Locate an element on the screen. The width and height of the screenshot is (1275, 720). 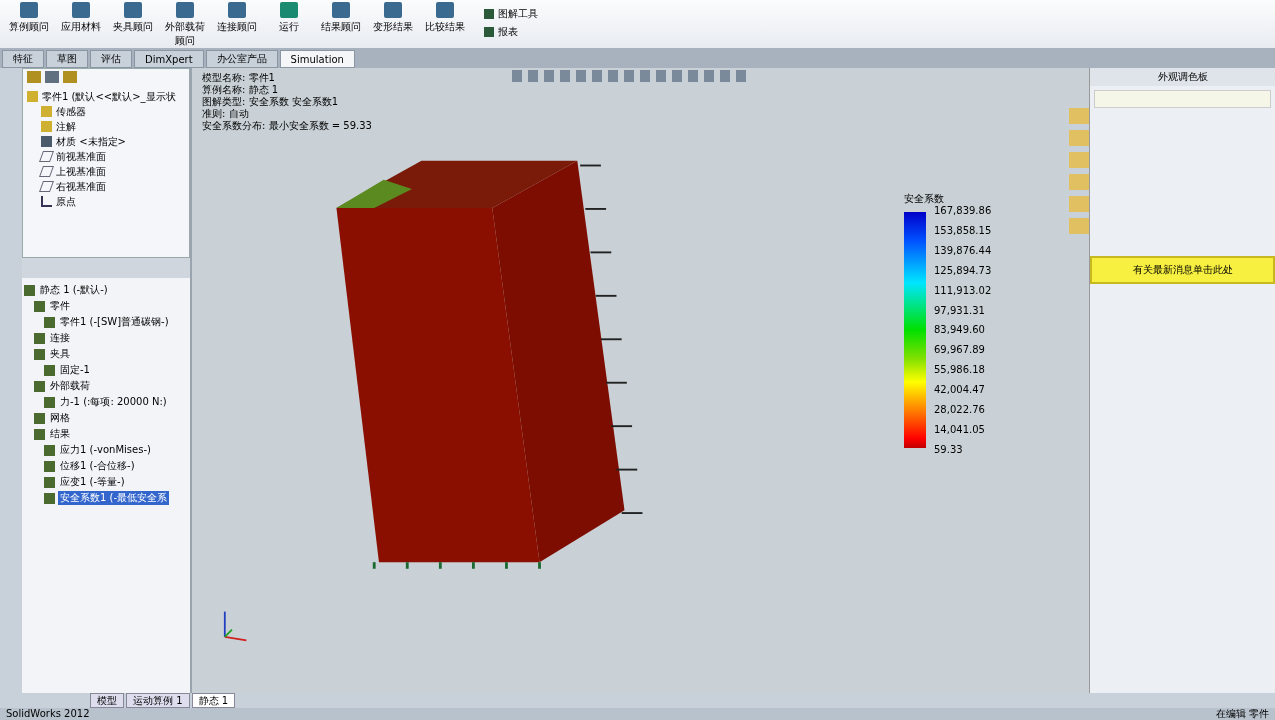
legend-value: 111,913.02 is located at coordinates (963, 290).